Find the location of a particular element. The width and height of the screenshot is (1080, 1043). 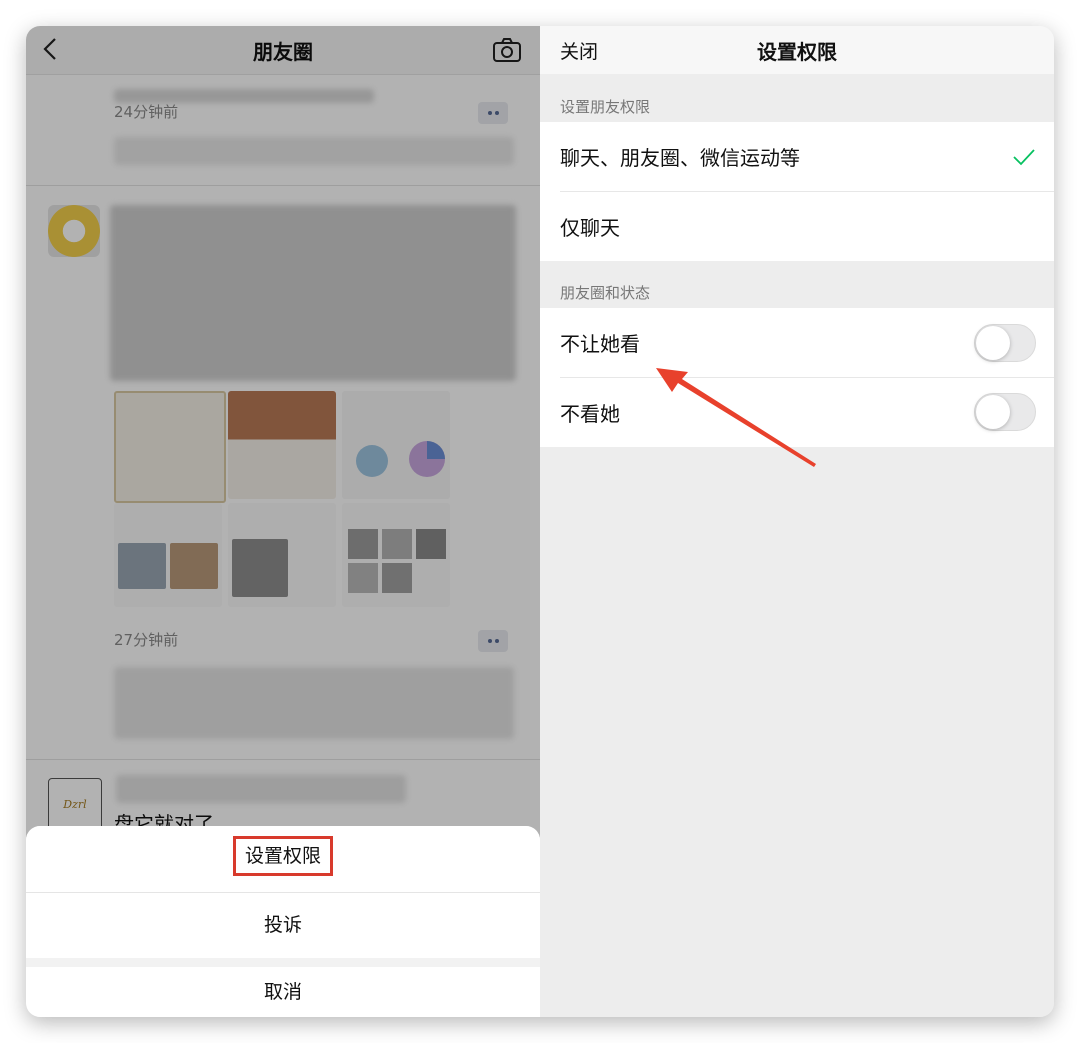

annotation-arrow-icon is located at coordinates (736, 417).